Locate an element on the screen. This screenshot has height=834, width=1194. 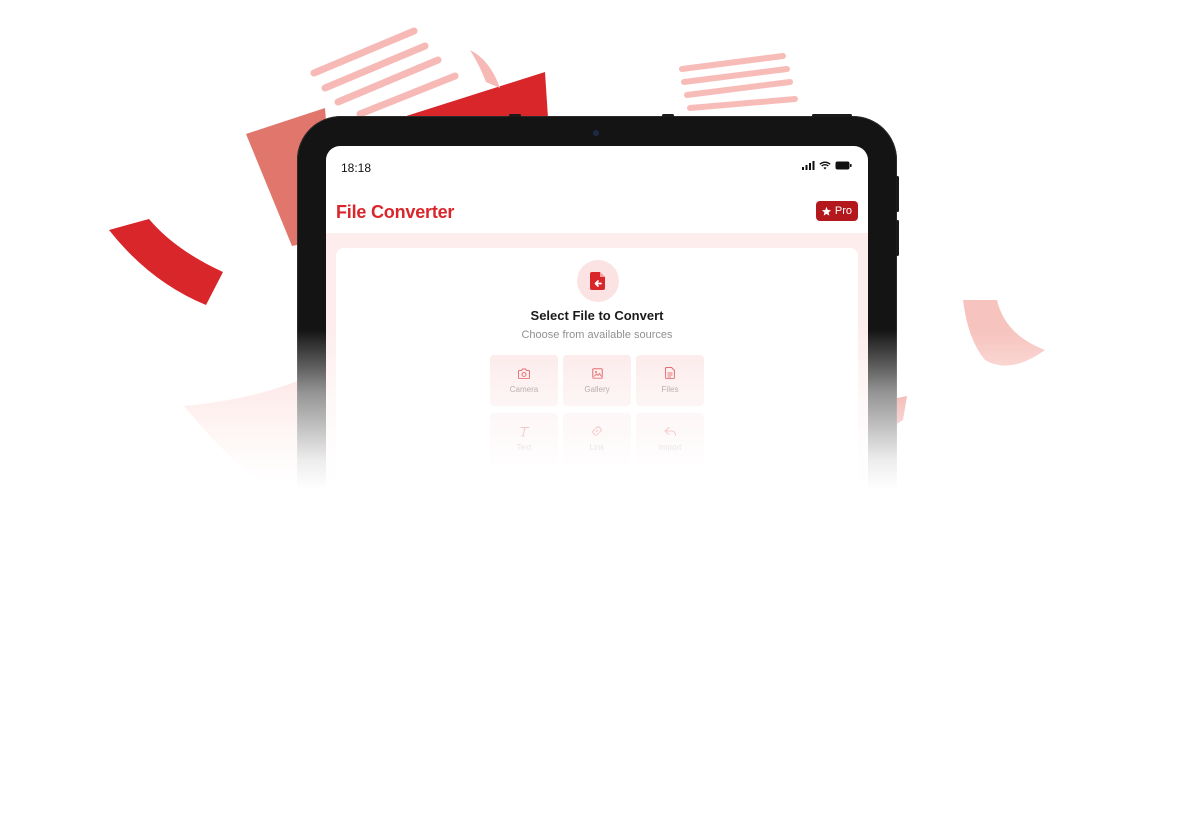
source-text: Text is located at coordinates (524, 438).